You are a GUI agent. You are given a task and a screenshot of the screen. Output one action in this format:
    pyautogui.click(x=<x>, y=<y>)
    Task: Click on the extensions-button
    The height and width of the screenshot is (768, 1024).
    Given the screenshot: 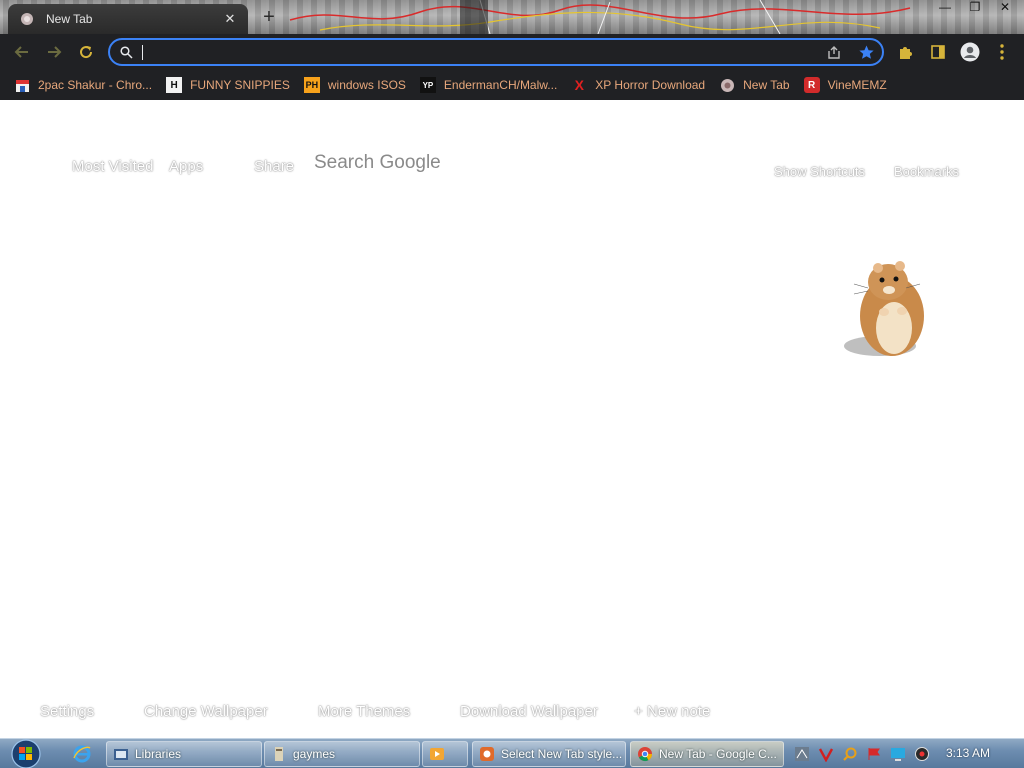 What is the action you would take?
    pyautogui.click(x=906, y=52)
    